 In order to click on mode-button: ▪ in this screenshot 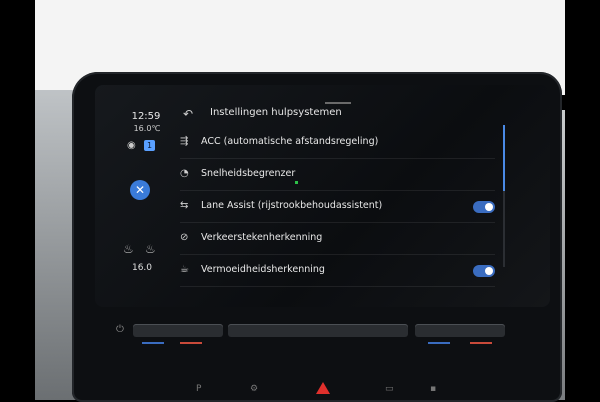, I will do `click(433, 389)`.